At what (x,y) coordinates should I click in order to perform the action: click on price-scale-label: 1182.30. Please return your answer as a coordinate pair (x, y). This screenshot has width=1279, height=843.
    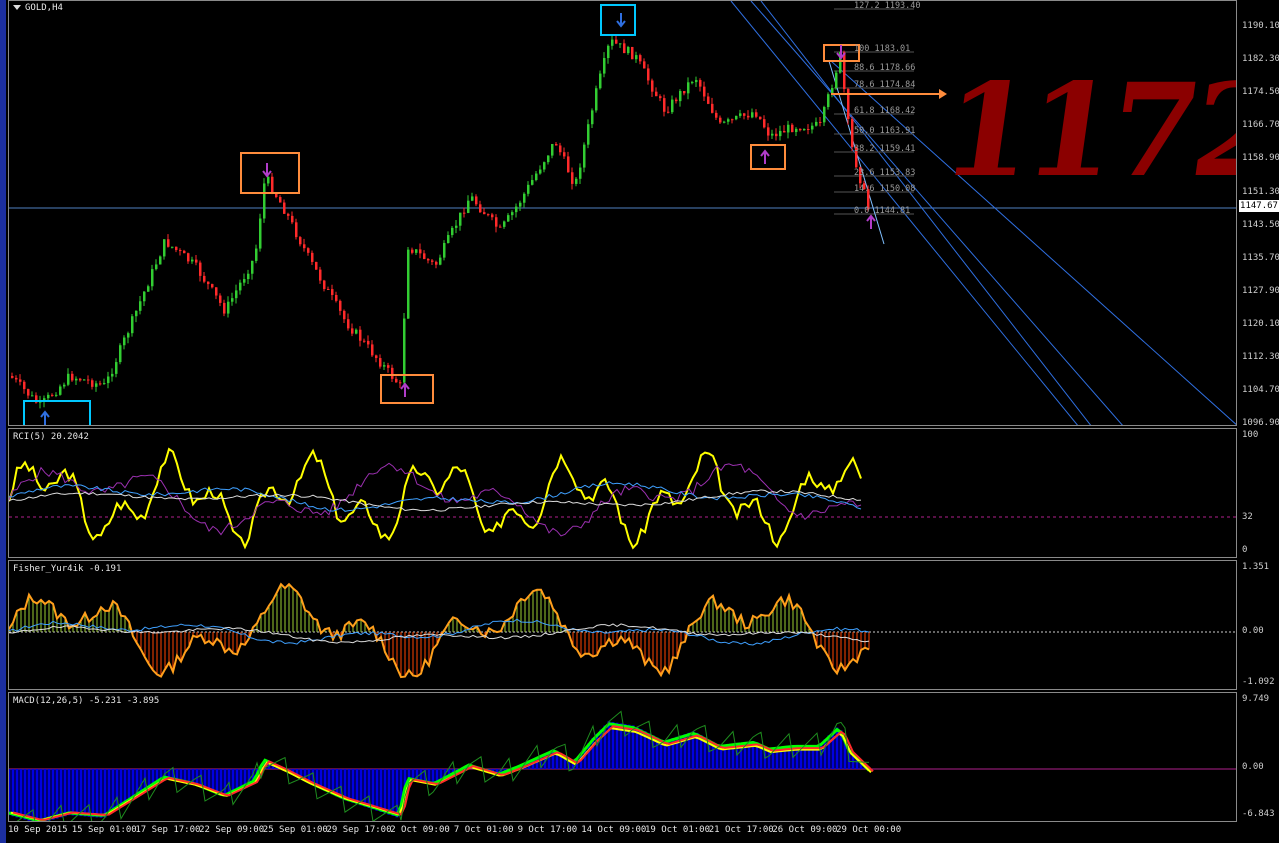
    Looking at the image, I should click on (1260, 59).